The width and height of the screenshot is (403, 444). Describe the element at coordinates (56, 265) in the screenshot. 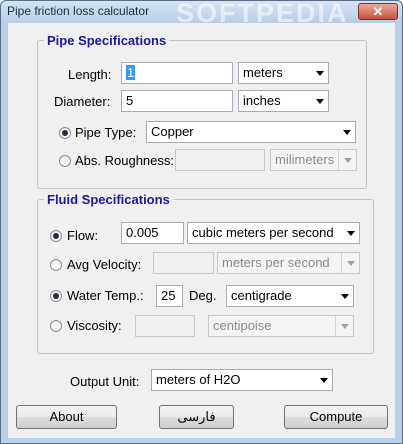

I see `avg-velocity-radio` at that location.